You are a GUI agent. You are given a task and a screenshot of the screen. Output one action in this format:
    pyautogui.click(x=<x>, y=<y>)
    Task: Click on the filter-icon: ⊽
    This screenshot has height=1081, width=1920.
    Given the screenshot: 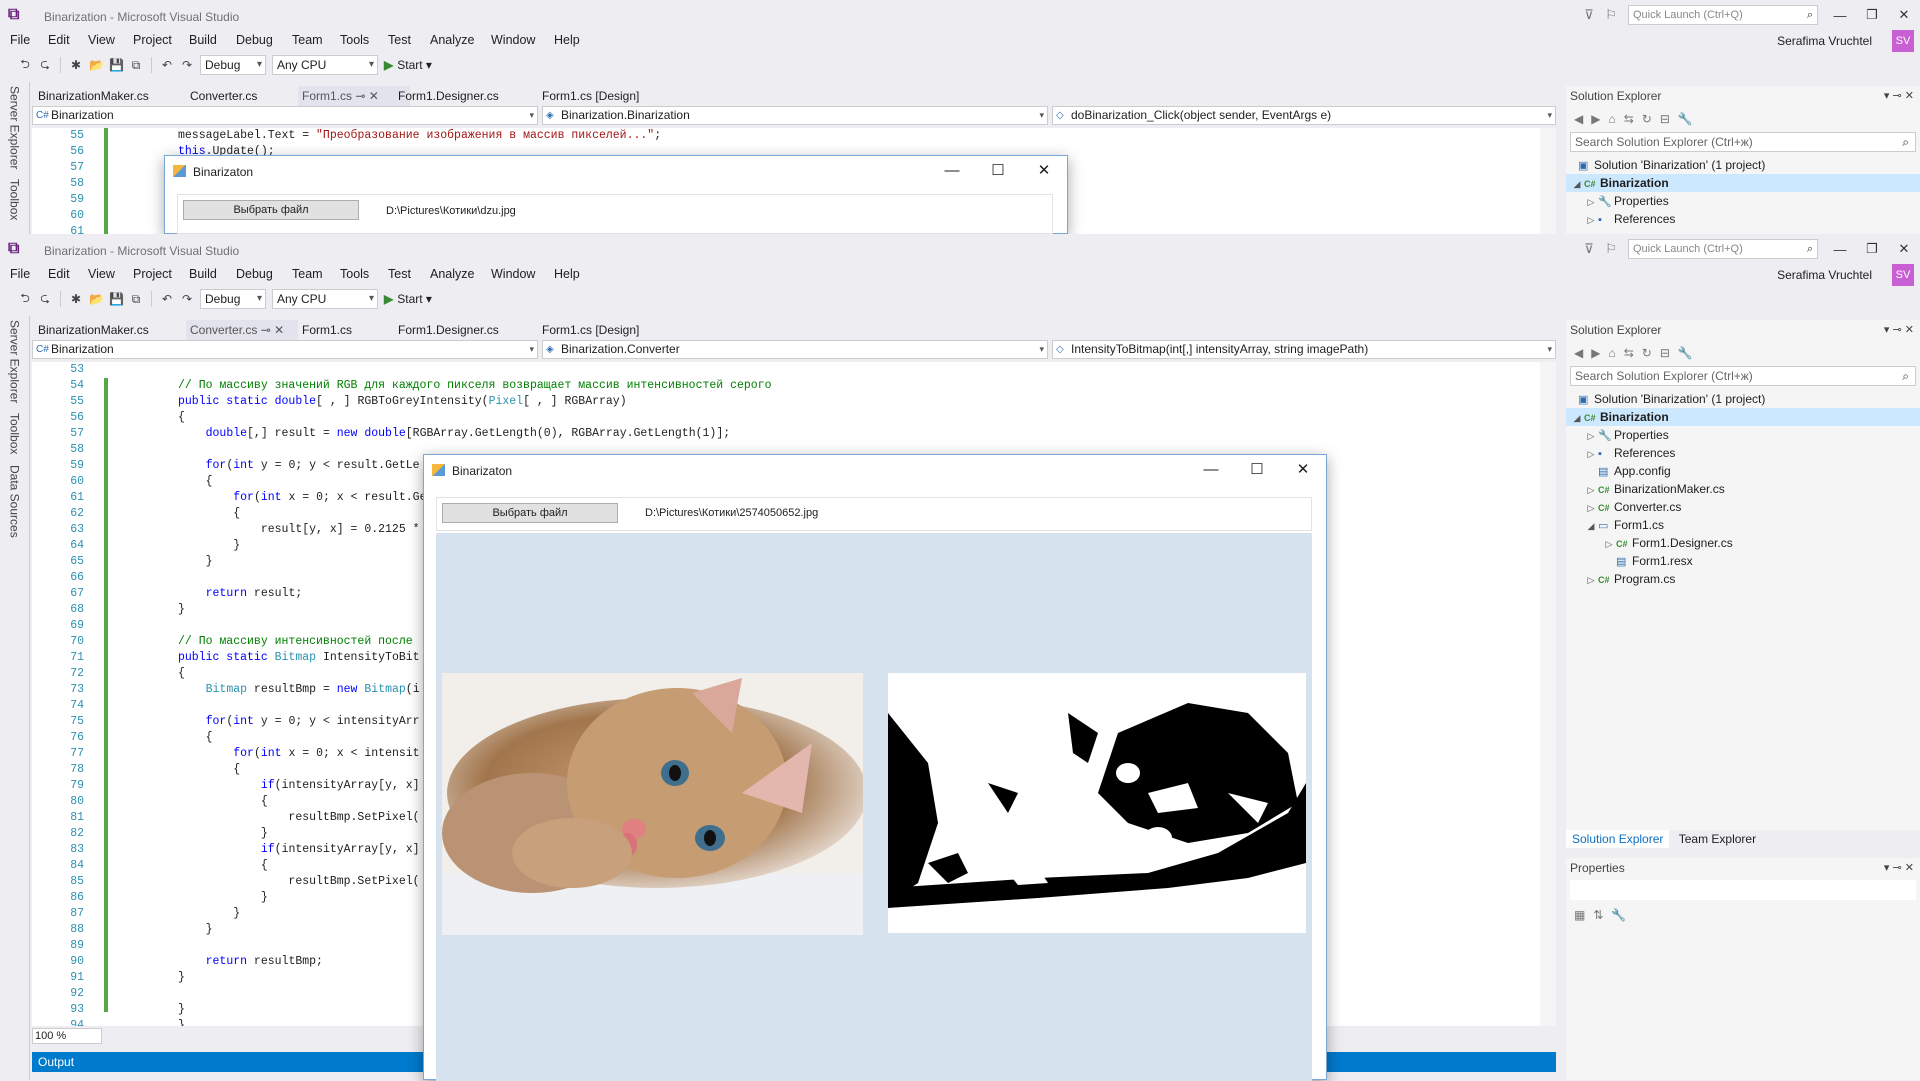 What is the action you would take?
    pyautogui.click(x=1589, y=249)
    